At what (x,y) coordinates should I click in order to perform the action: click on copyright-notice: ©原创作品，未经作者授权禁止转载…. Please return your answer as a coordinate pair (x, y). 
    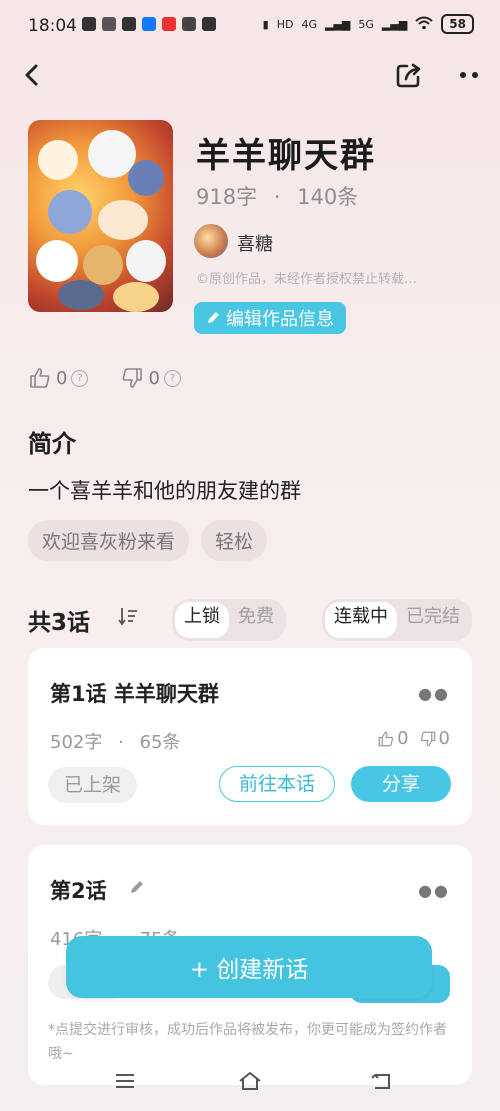
    Looking at the image, I should click on (307, 279).